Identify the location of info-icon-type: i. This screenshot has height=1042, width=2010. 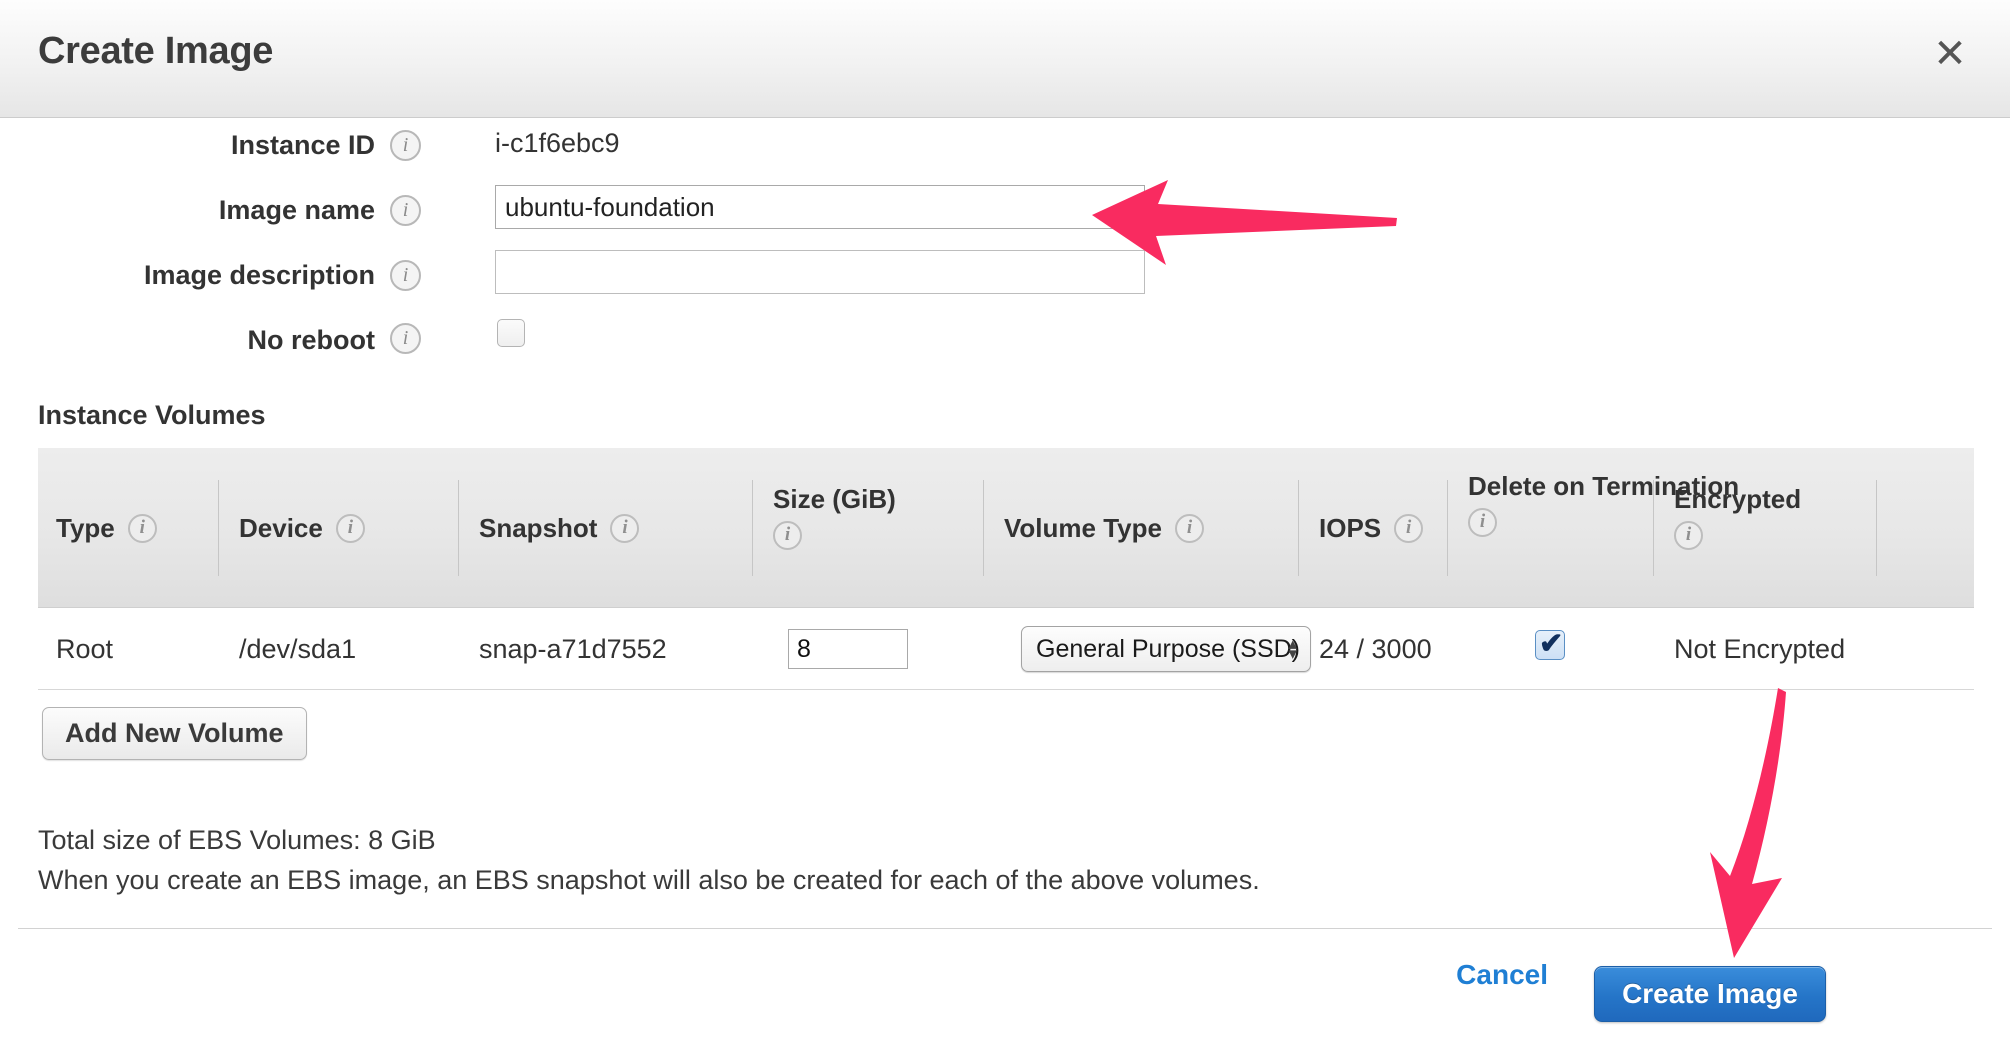
(142, 528).